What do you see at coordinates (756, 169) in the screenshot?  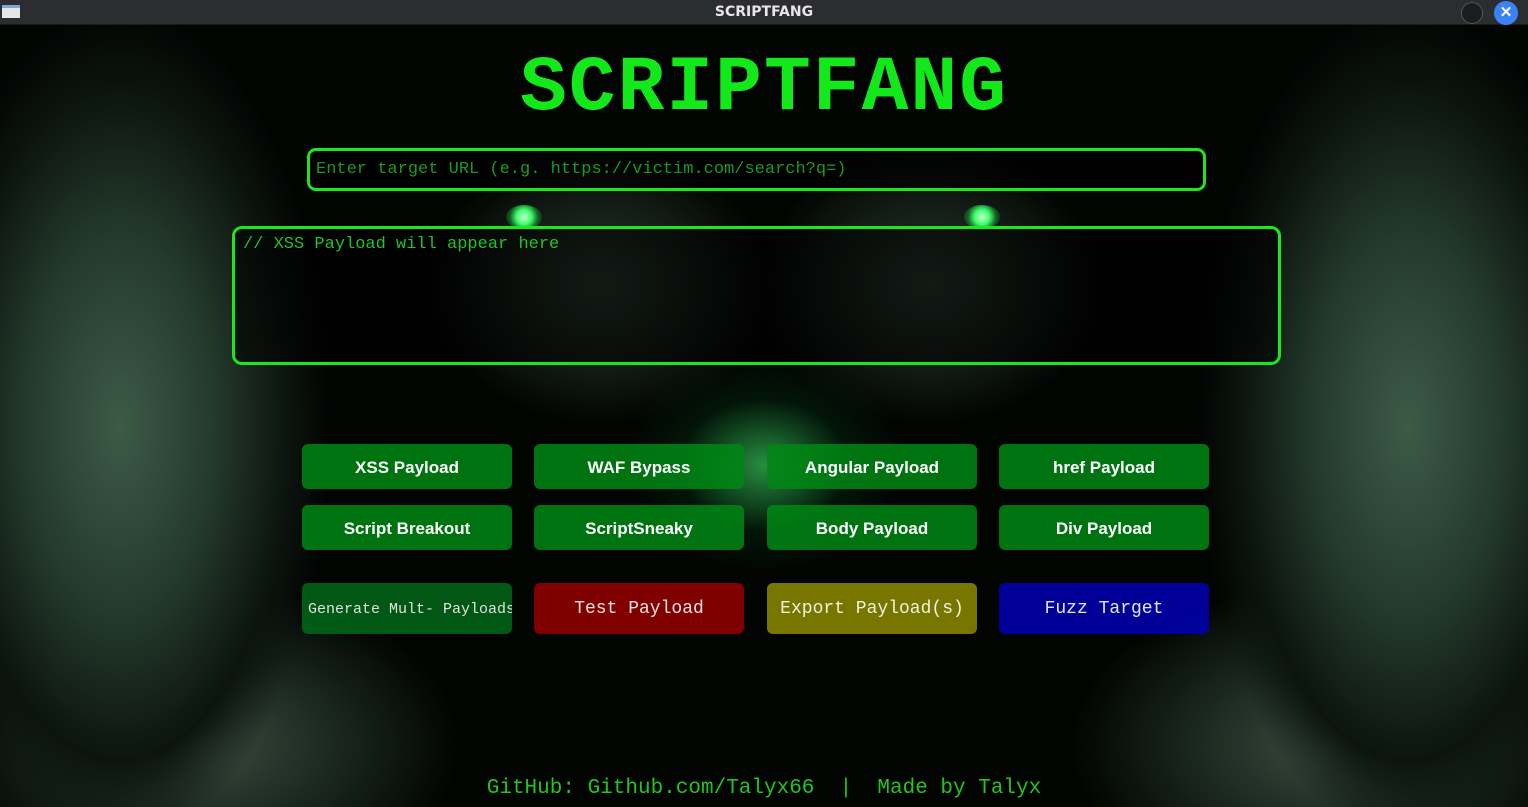 I see `target-url-input` at bounding box center [756, 169].